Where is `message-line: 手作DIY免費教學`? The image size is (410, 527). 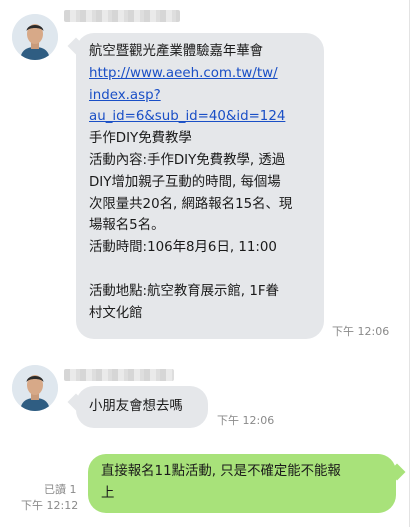 message-line: 手作DIY免費教學 is located at coordinates (140, 139).